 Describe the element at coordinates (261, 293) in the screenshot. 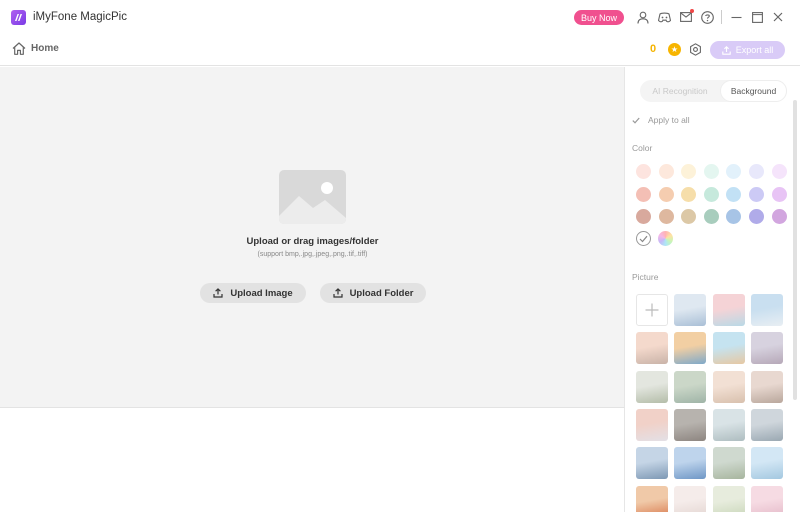

I see `upload-image-label: Upload Image` at that location.